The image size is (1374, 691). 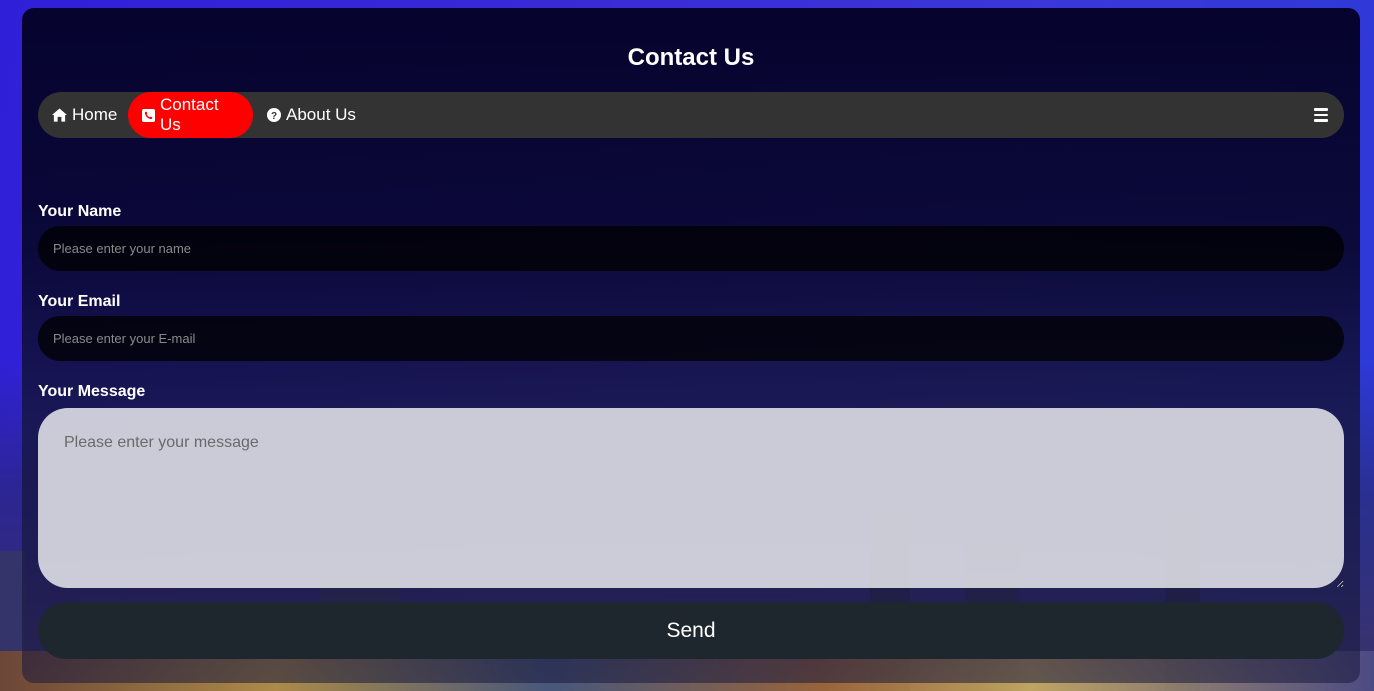 What do you see at coordinates (80, 211) in the screenshot?
I see `name-label: Your Name` at bounding box center [80, 211].